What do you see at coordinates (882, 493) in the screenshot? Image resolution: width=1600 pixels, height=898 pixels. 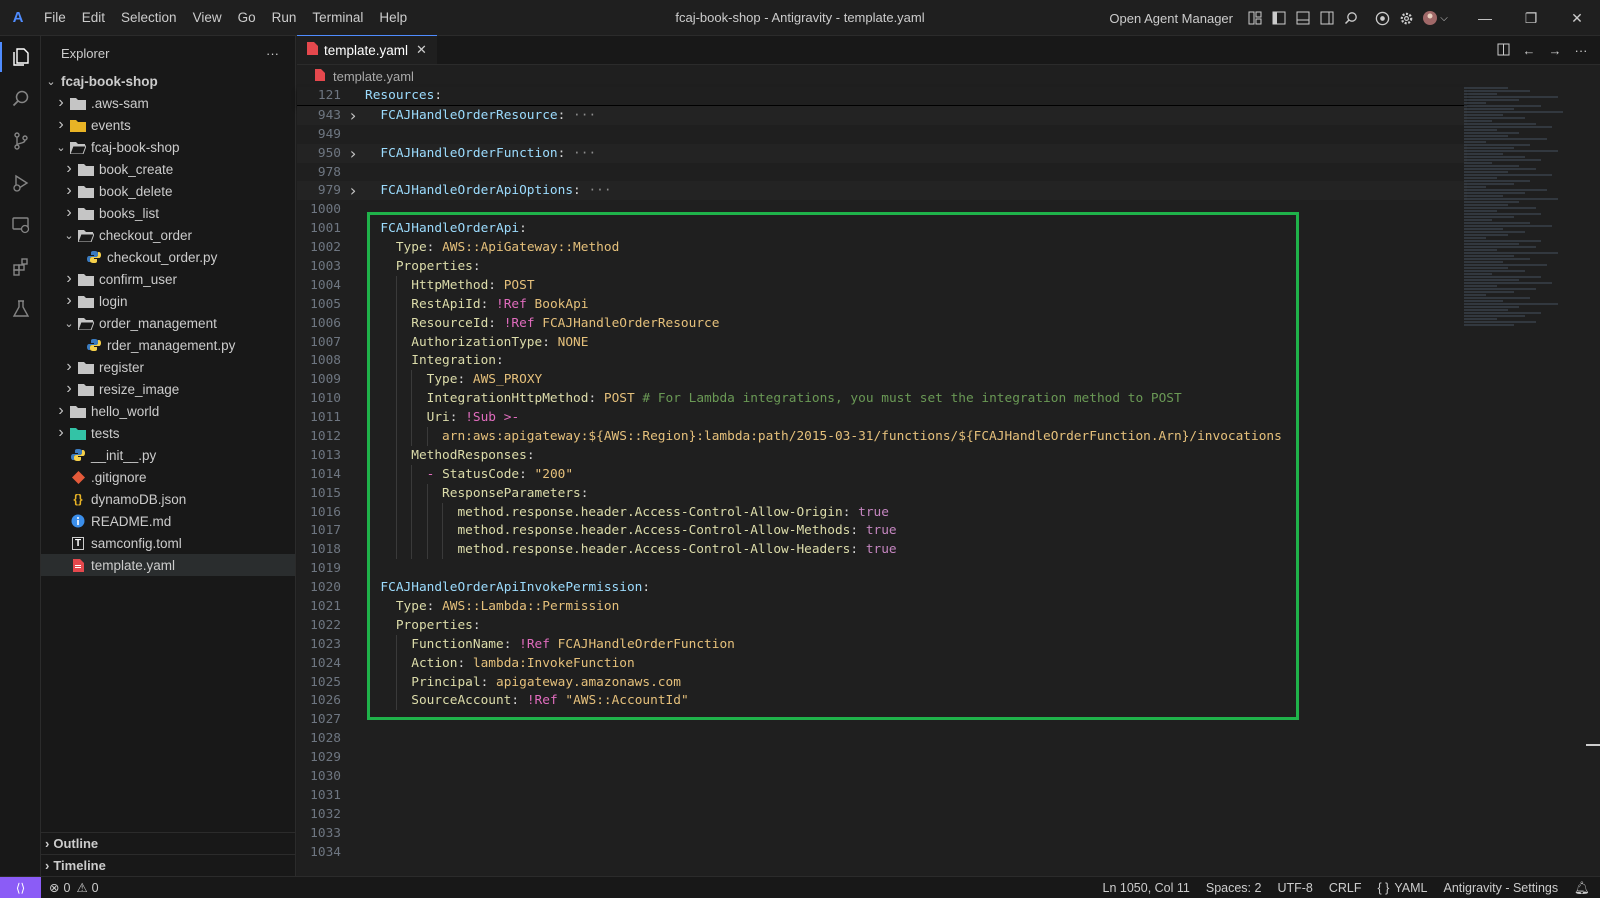 I see `code-line: 1015 ResponseParameters:` at bounding box center [882, 493].